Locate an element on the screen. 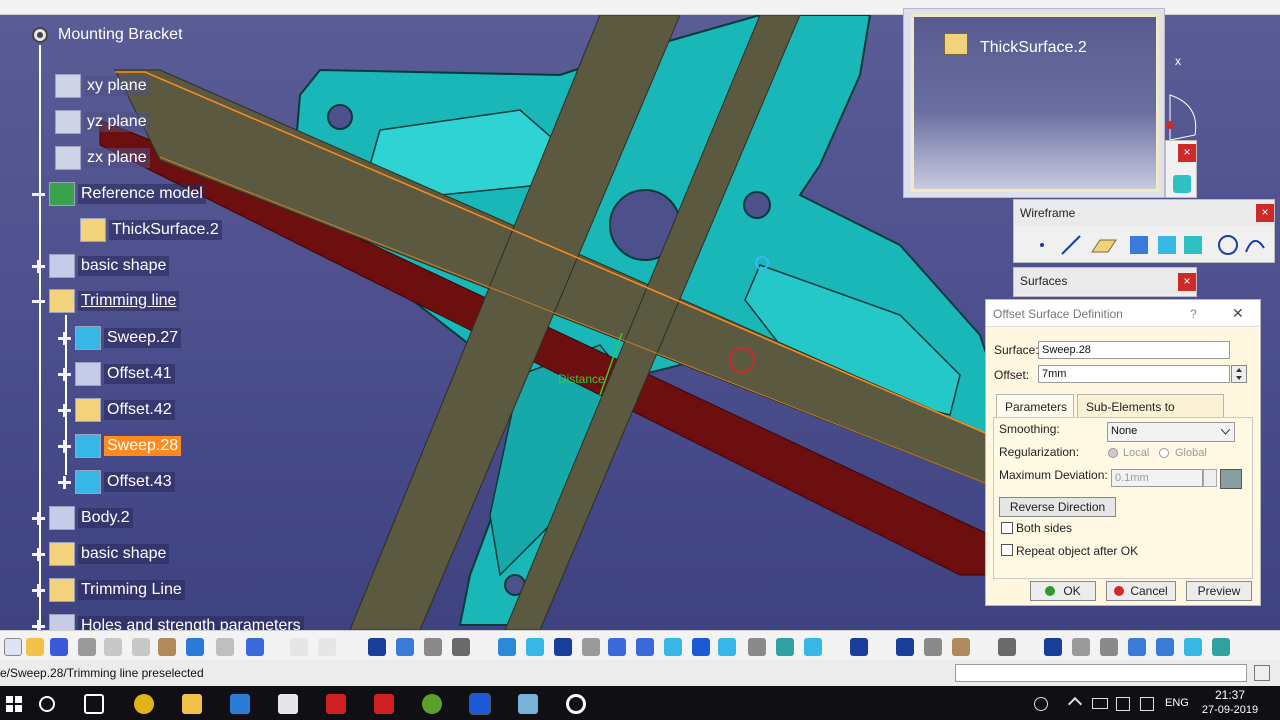 Image resolution: width=1280 pixels, height=720 pixels. lock-icon is located at coordinates (433, 647).